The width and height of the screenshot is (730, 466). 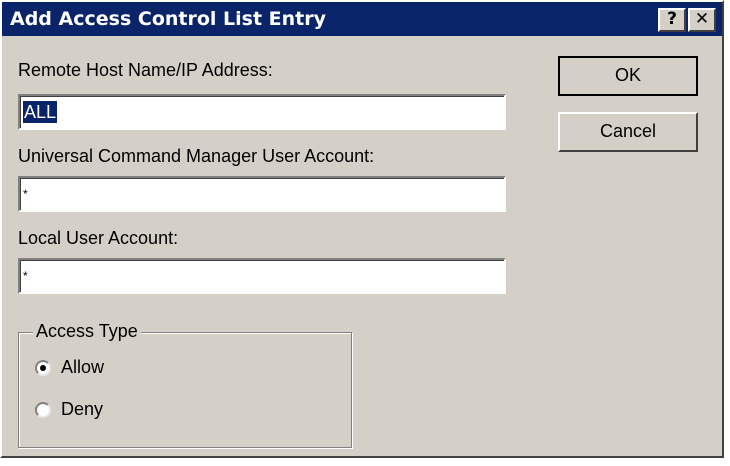 What do you see at coordinates (145, 70) in the screenshot?
I see `remote-host-label: Remote Host Name/IP Address:` at bounding box center [145, 70].